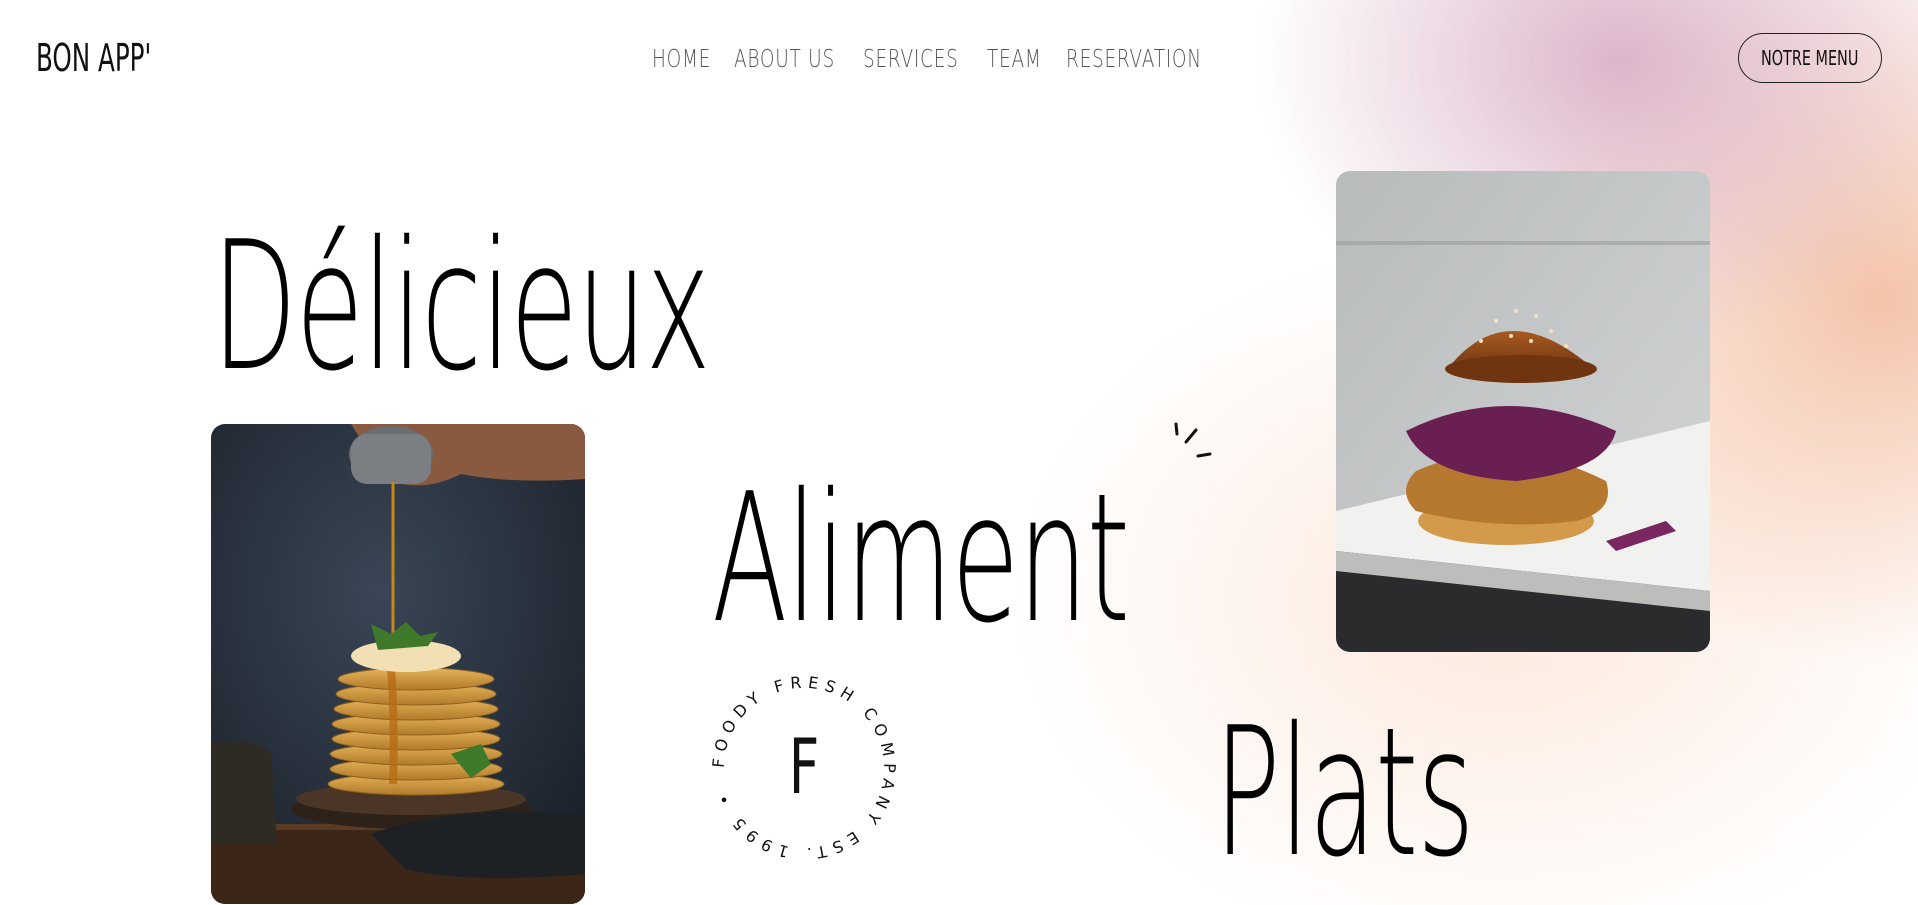 Image resolution: width=1918 pixels, height=905 pixels. Describe the element at coordinates (93, 58) in the screenshot. I see `brand-logo: BON APP'` at that location.